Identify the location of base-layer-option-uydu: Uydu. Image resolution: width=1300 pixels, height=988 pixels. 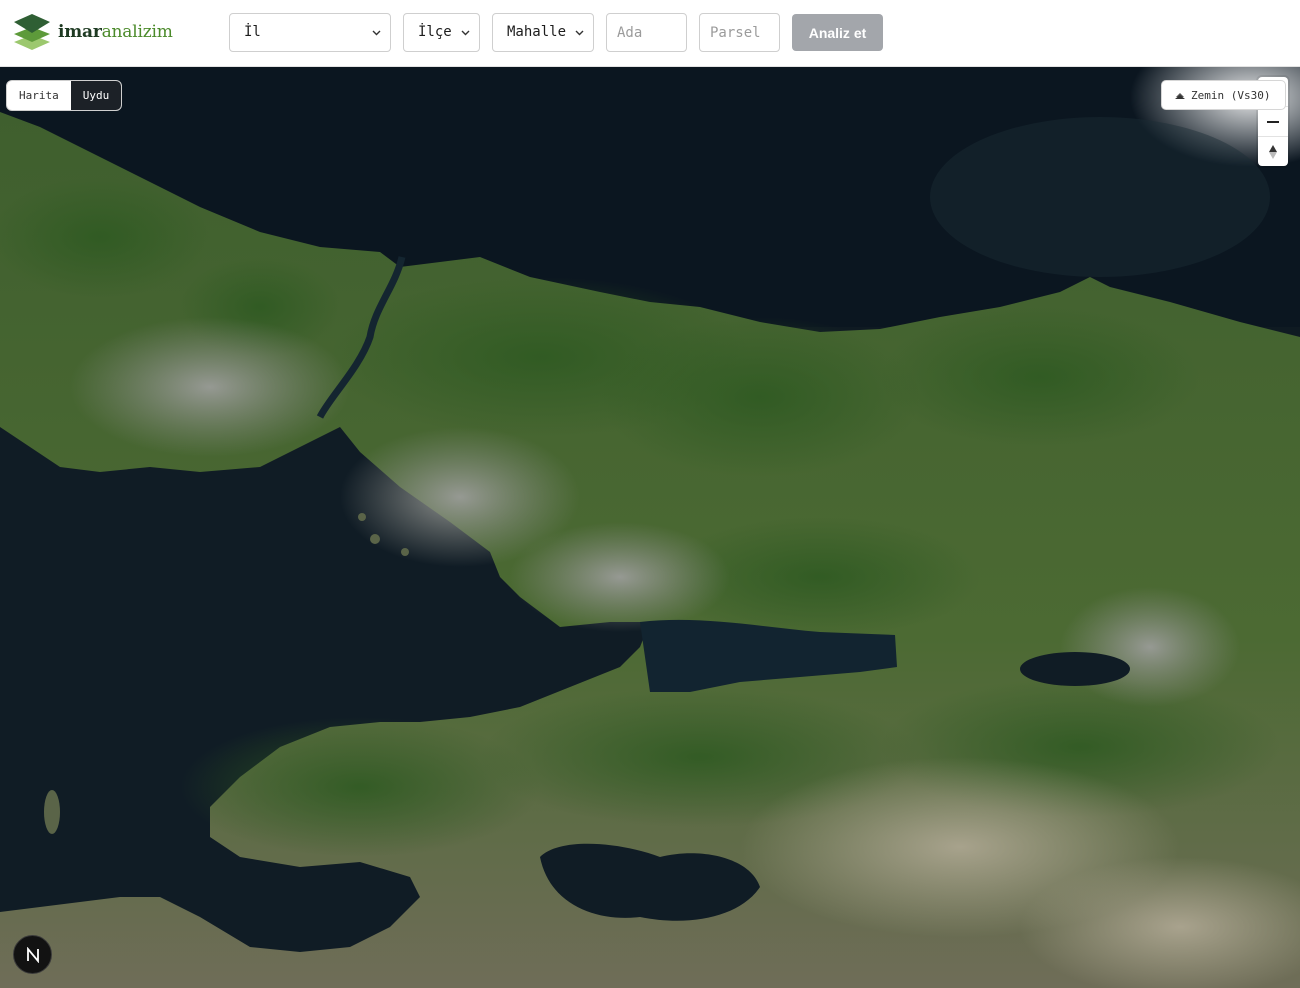
(96, 95).